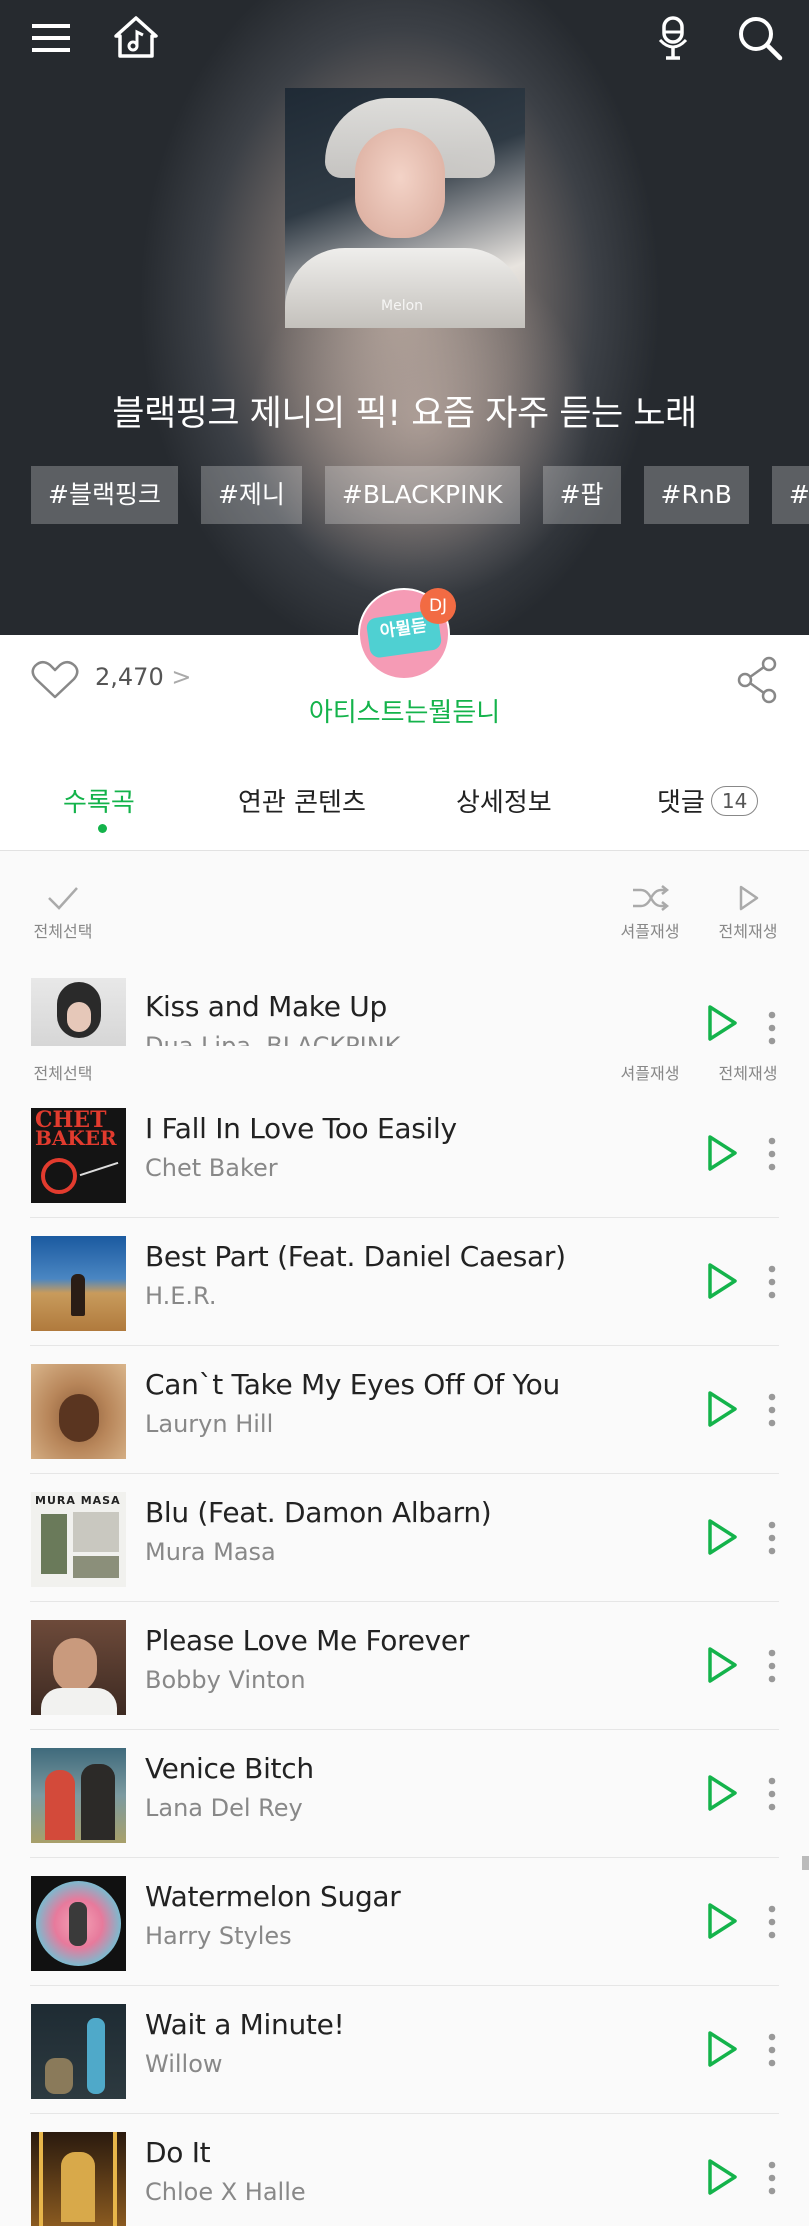 This screenshot has height=2226, width=809. What do you see at coordinates (209, 1424) in the screenshot?
I see `track-artist: Lauryn Hill` at bounding box center [209, 1424].